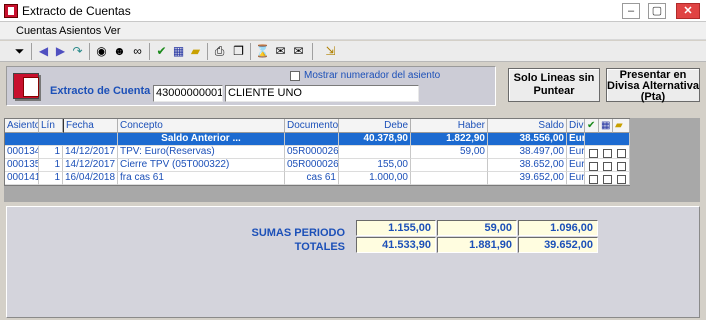 Image resolution: width=706 pixels, height=320 pixels. I want to click on col-fecha: Fecha, so click(90, 126).